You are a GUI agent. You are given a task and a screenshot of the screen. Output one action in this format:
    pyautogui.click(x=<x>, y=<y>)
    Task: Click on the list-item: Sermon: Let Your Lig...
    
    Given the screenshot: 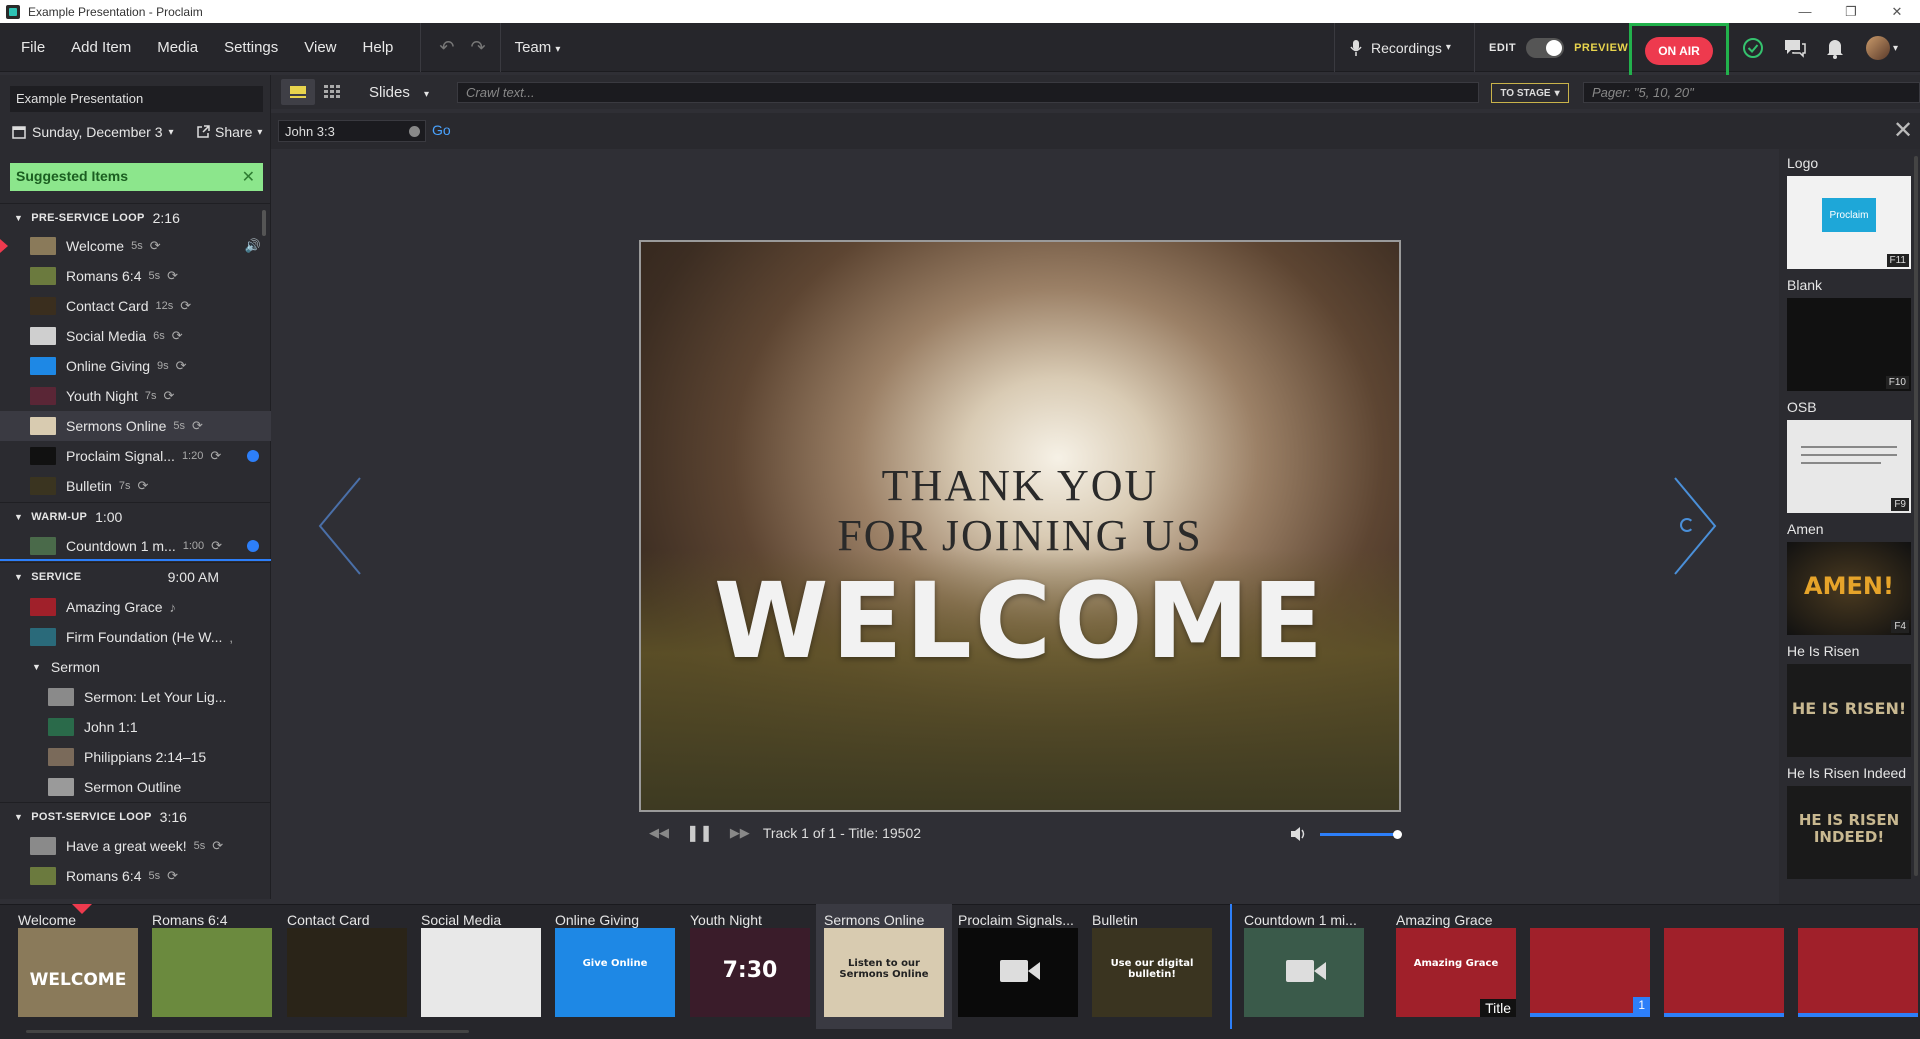 What is the action you would take?
    pyautogui.click(x=135, y=697)
    